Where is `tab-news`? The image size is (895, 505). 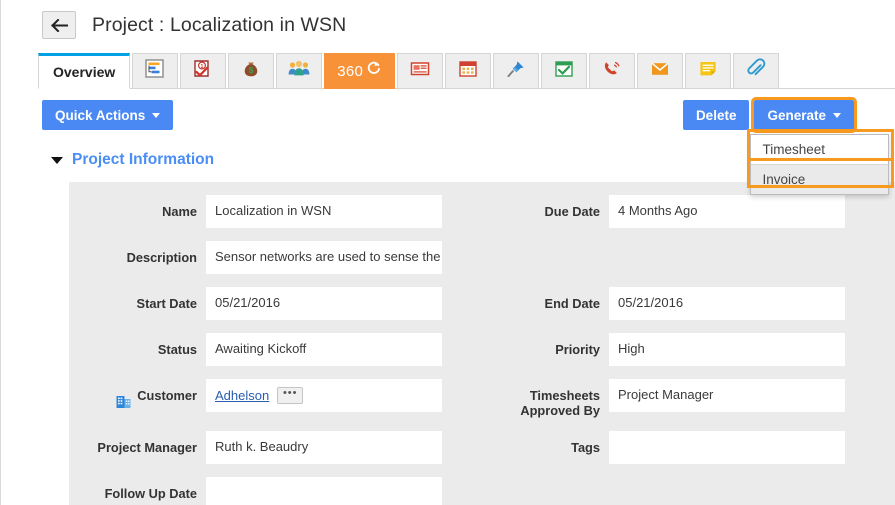
tab-news is located at coordinates (420, 71).